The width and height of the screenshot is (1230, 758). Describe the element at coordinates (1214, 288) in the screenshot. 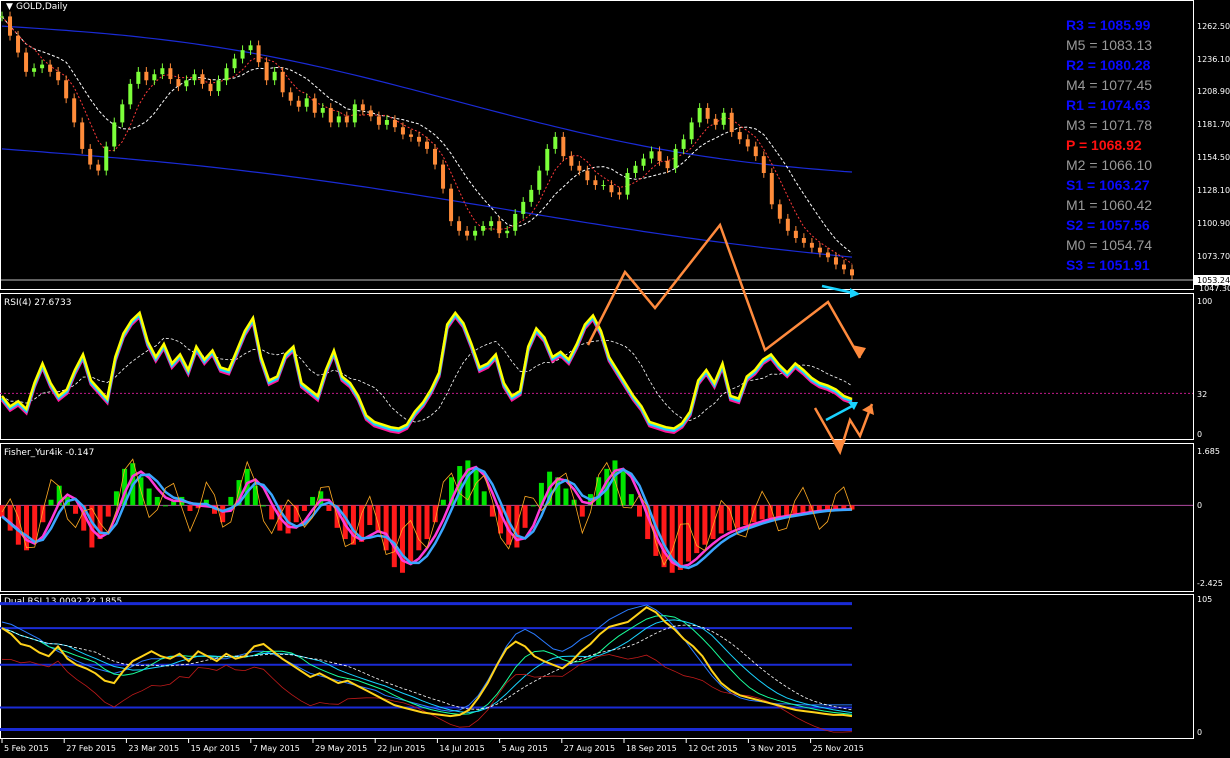

I see `low-price-label: 1047.30` at that location.